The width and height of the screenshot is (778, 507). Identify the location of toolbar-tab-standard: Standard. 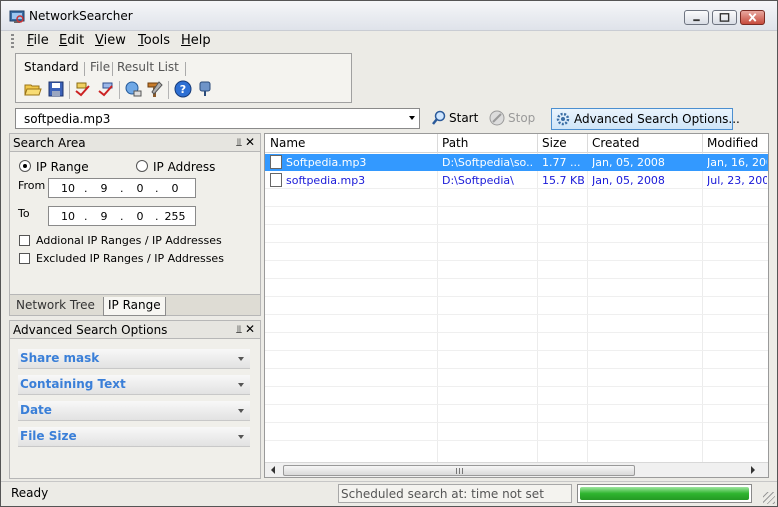
(51, 67).